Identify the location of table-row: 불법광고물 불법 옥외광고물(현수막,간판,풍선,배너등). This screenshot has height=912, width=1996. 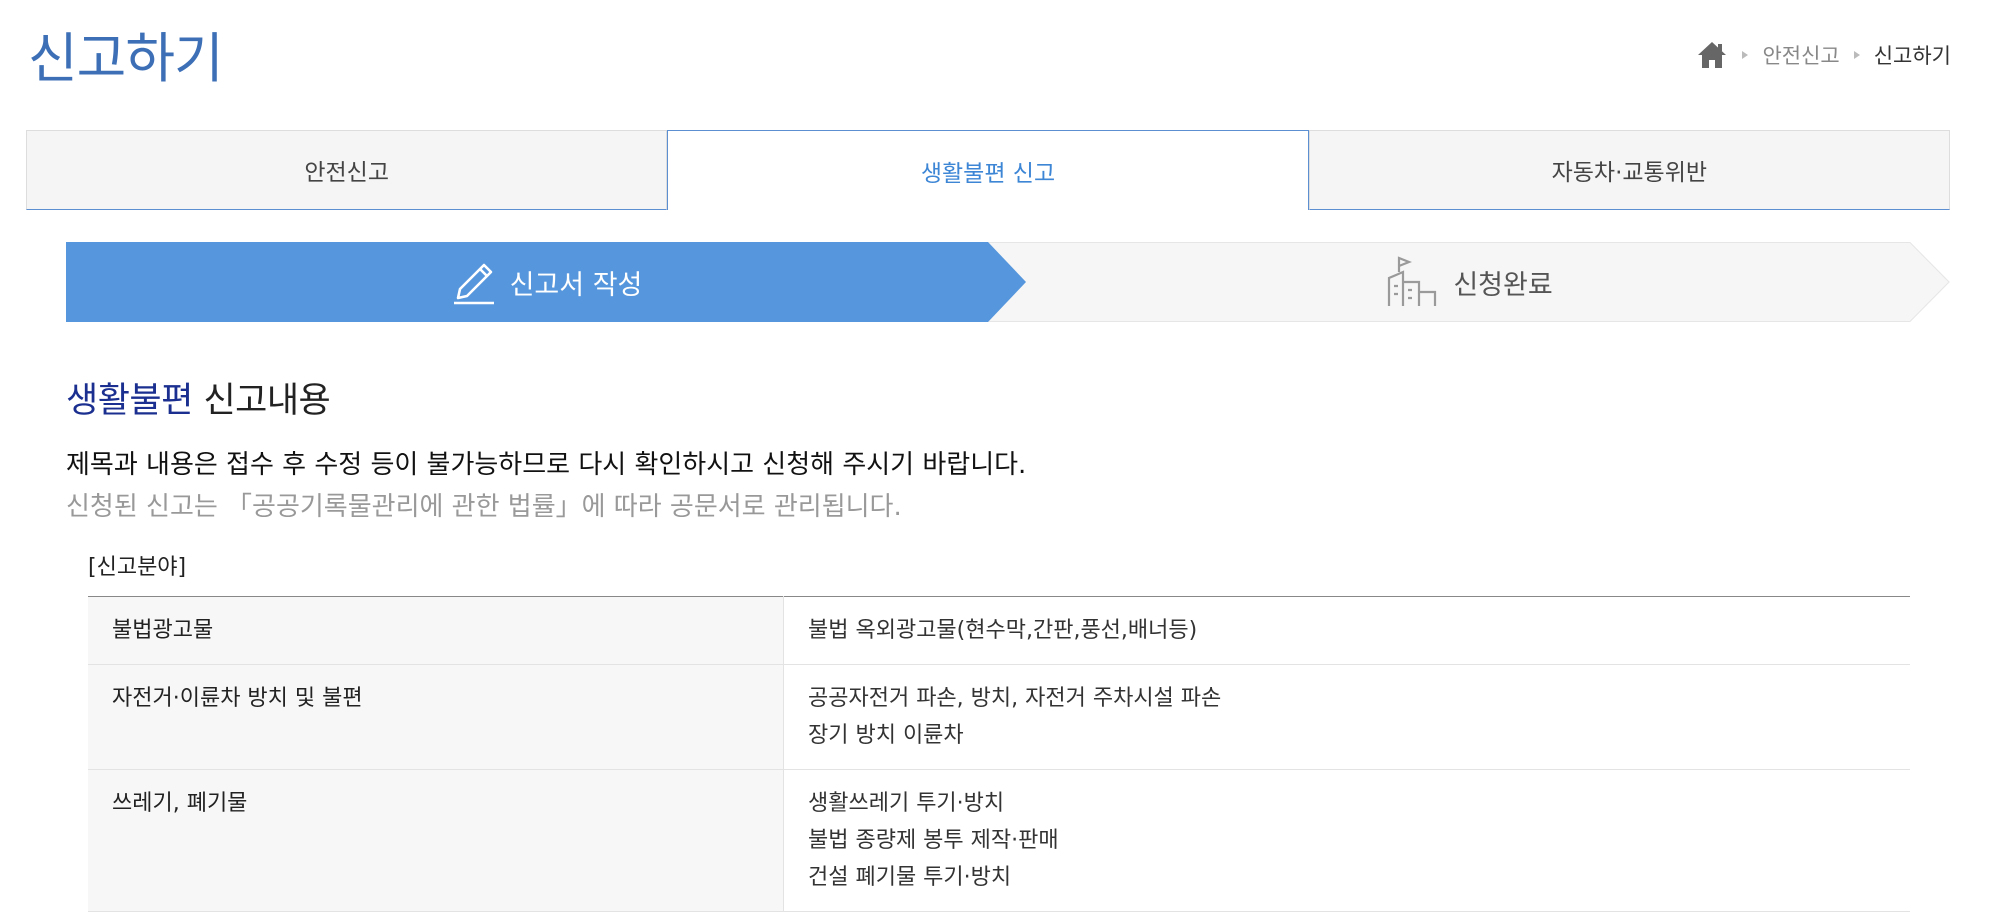
(999, 630).